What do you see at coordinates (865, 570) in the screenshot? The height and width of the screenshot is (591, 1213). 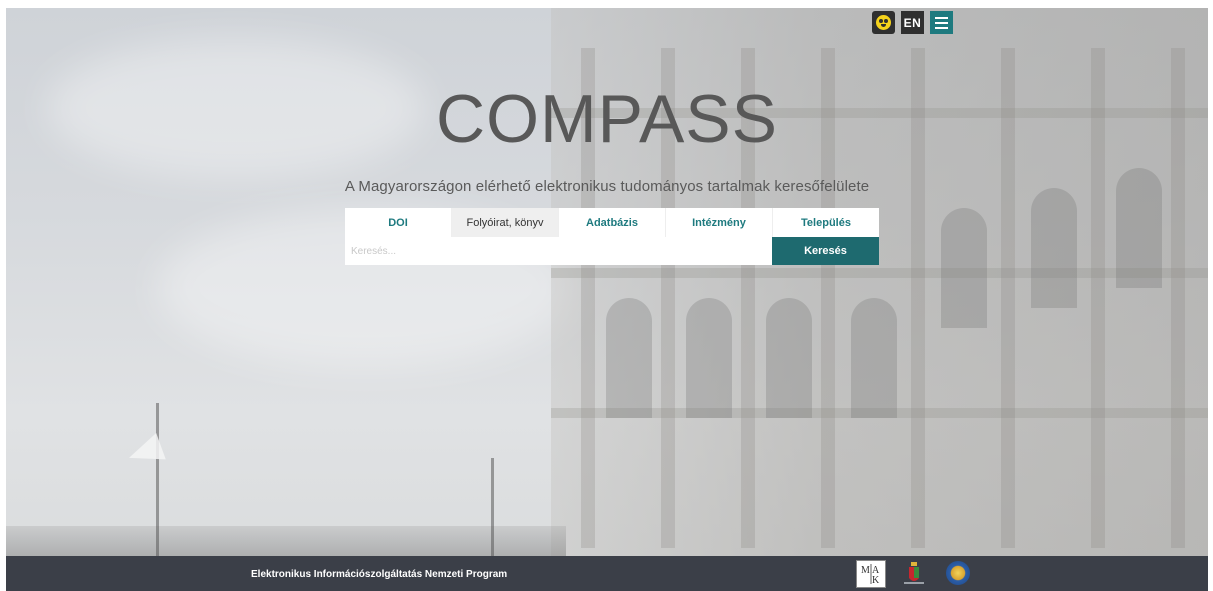 I see `svg-text: M` at bounding box center [865, 570].